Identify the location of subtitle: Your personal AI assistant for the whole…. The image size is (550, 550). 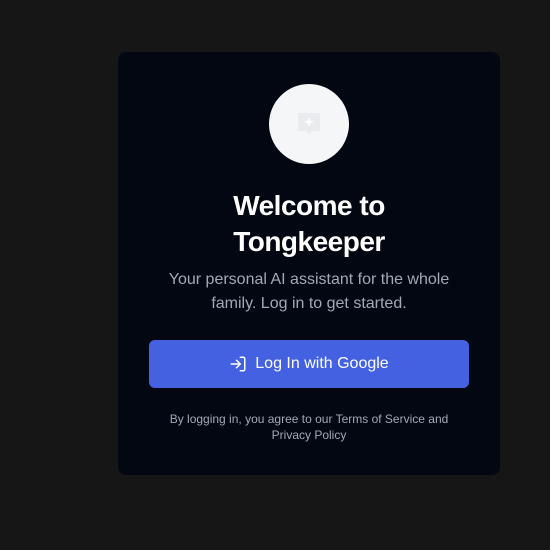
(309, 292).